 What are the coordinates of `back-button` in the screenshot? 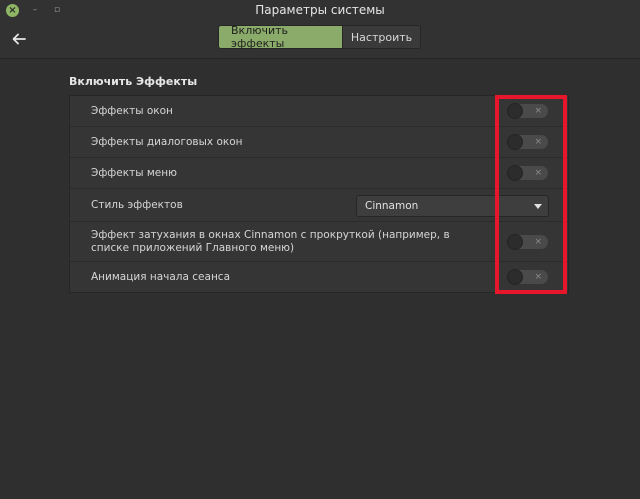 It's located at (19, 39).